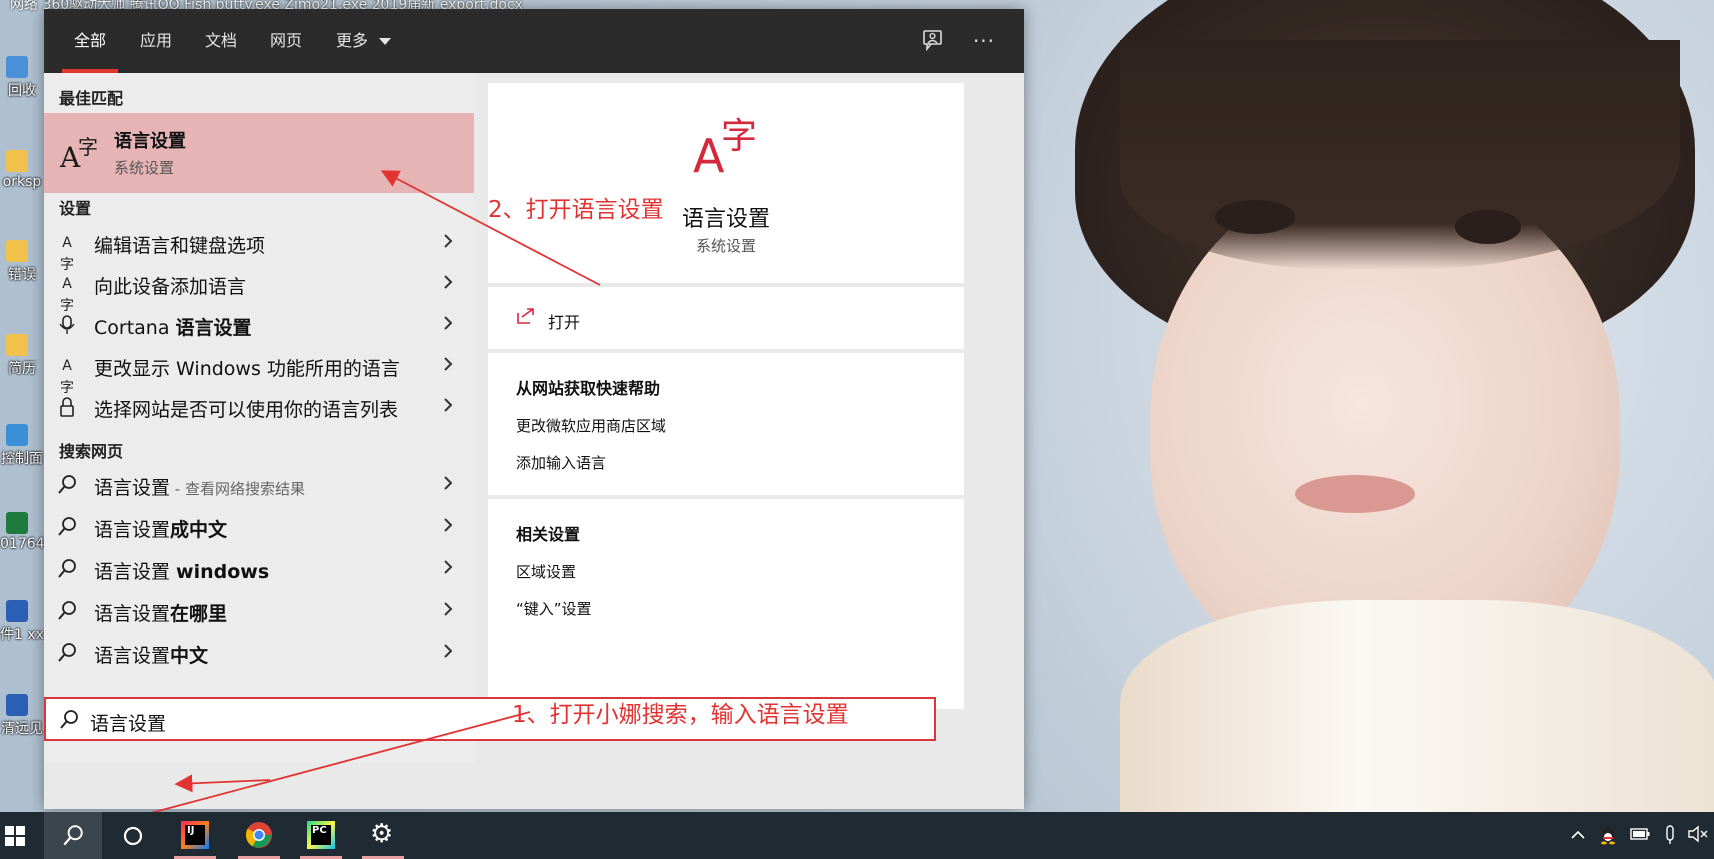 The height and width of the screenshot is (859, 1714). I want to click on best-match-subtitle: 系统设置, so click(144, 168).